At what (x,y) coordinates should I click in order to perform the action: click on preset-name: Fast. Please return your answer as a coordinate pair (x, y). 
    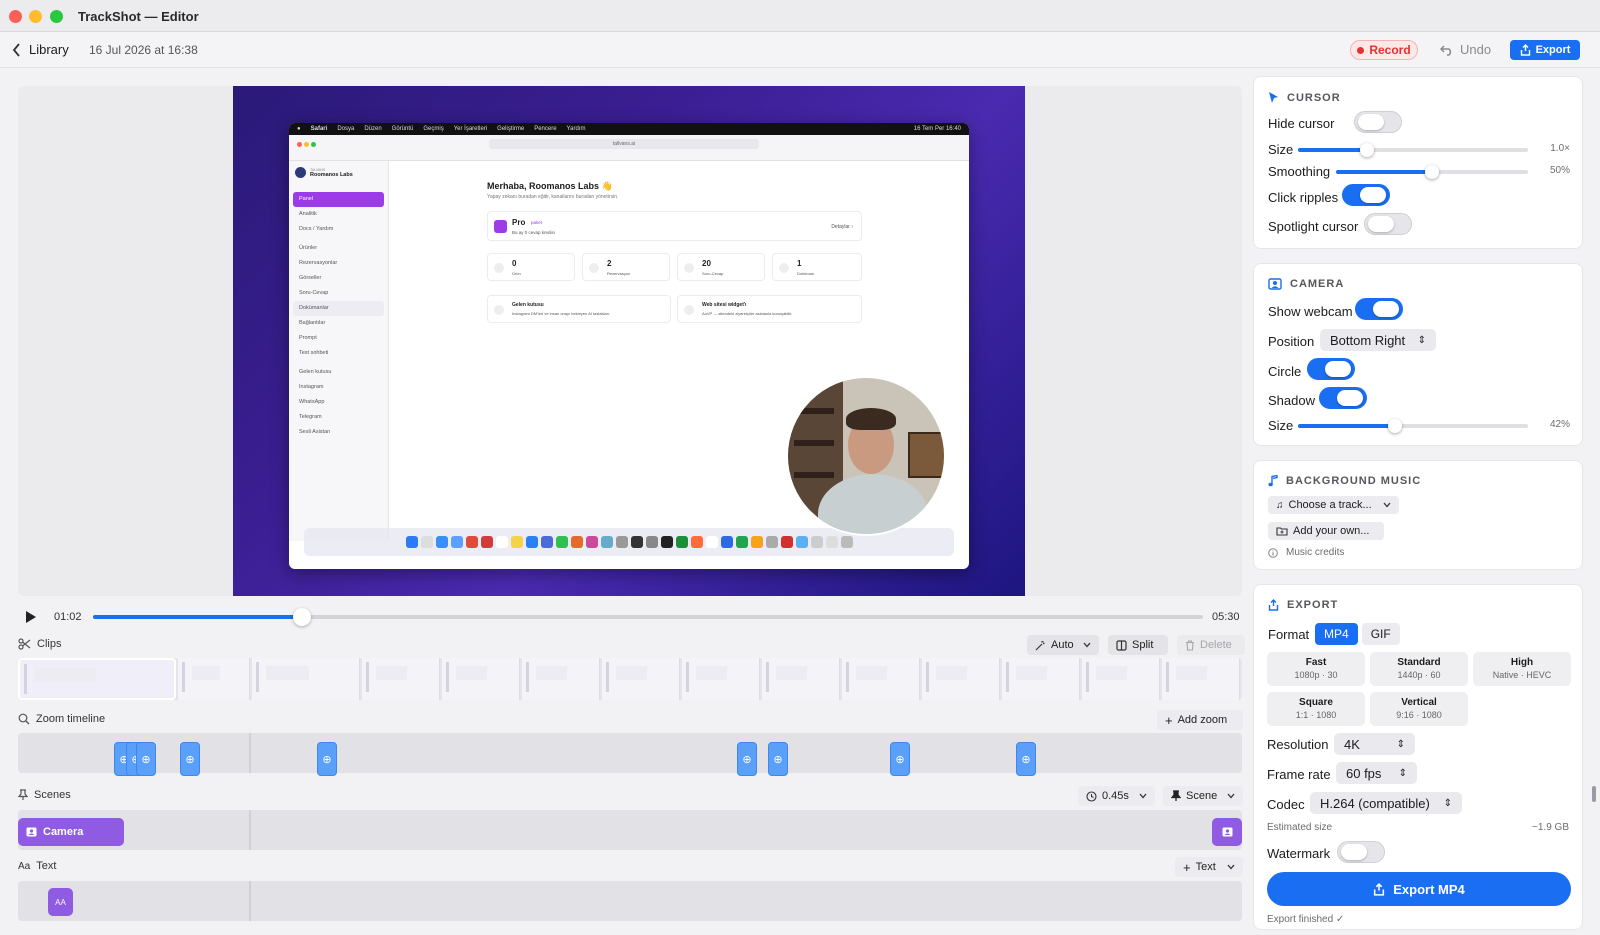
    Looking at the image, I should click on (1316, 662).